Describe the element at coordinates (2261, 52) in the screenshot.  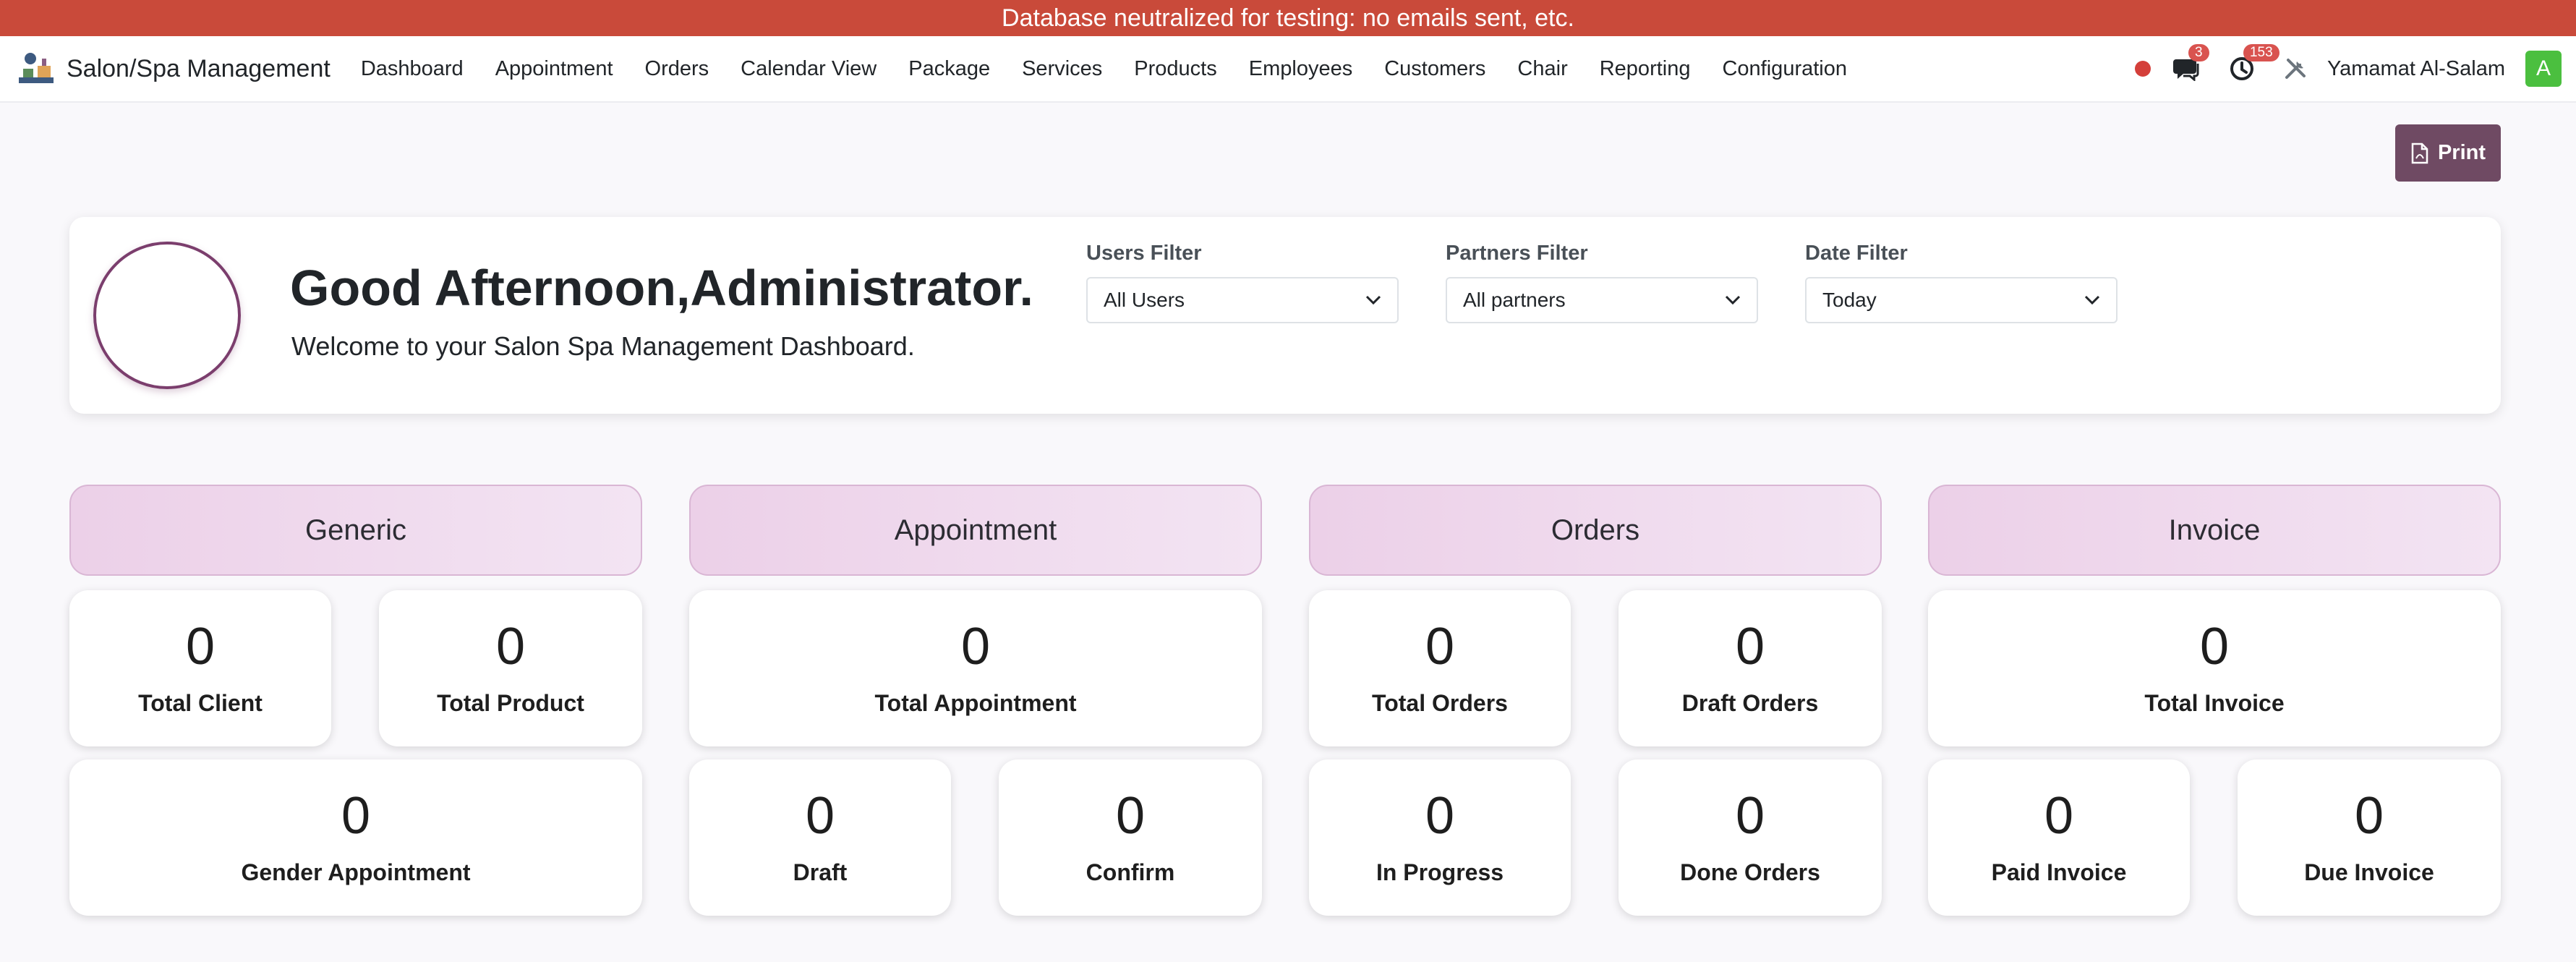
I see `activities-count-badge: 153` at that location.